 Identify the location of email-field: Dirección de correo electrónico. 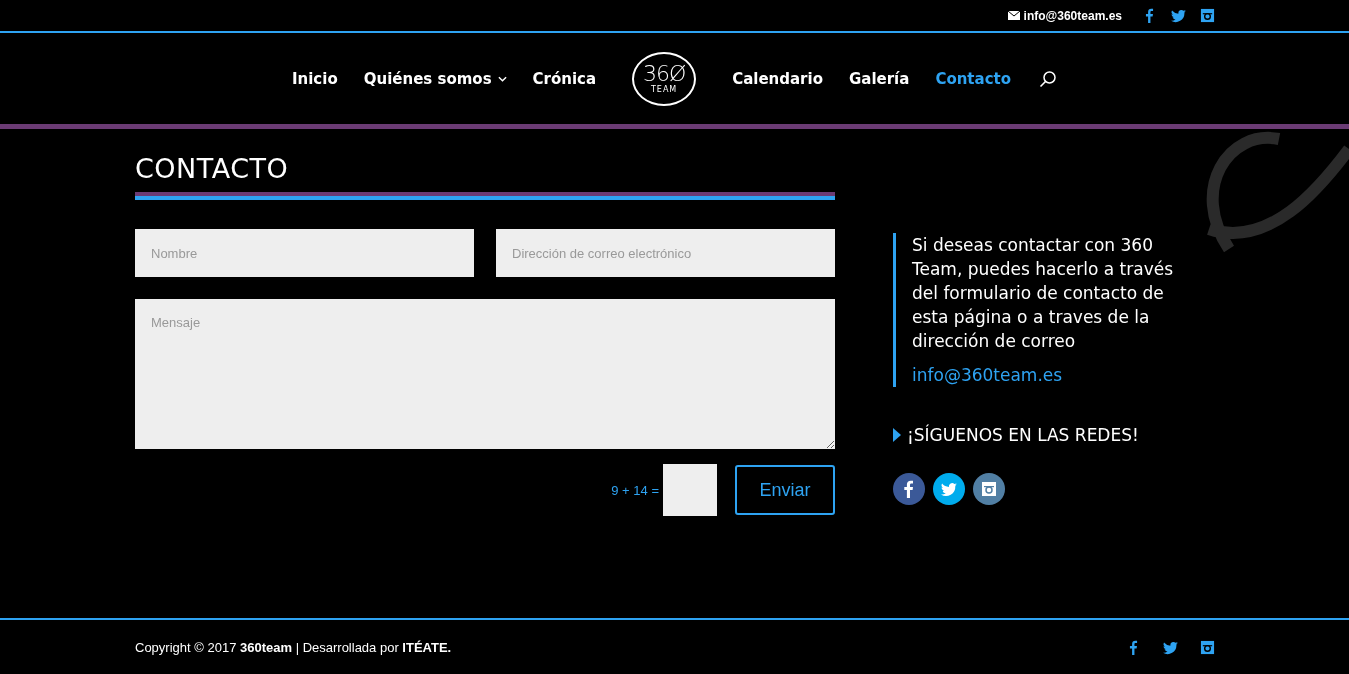
(665, 253).